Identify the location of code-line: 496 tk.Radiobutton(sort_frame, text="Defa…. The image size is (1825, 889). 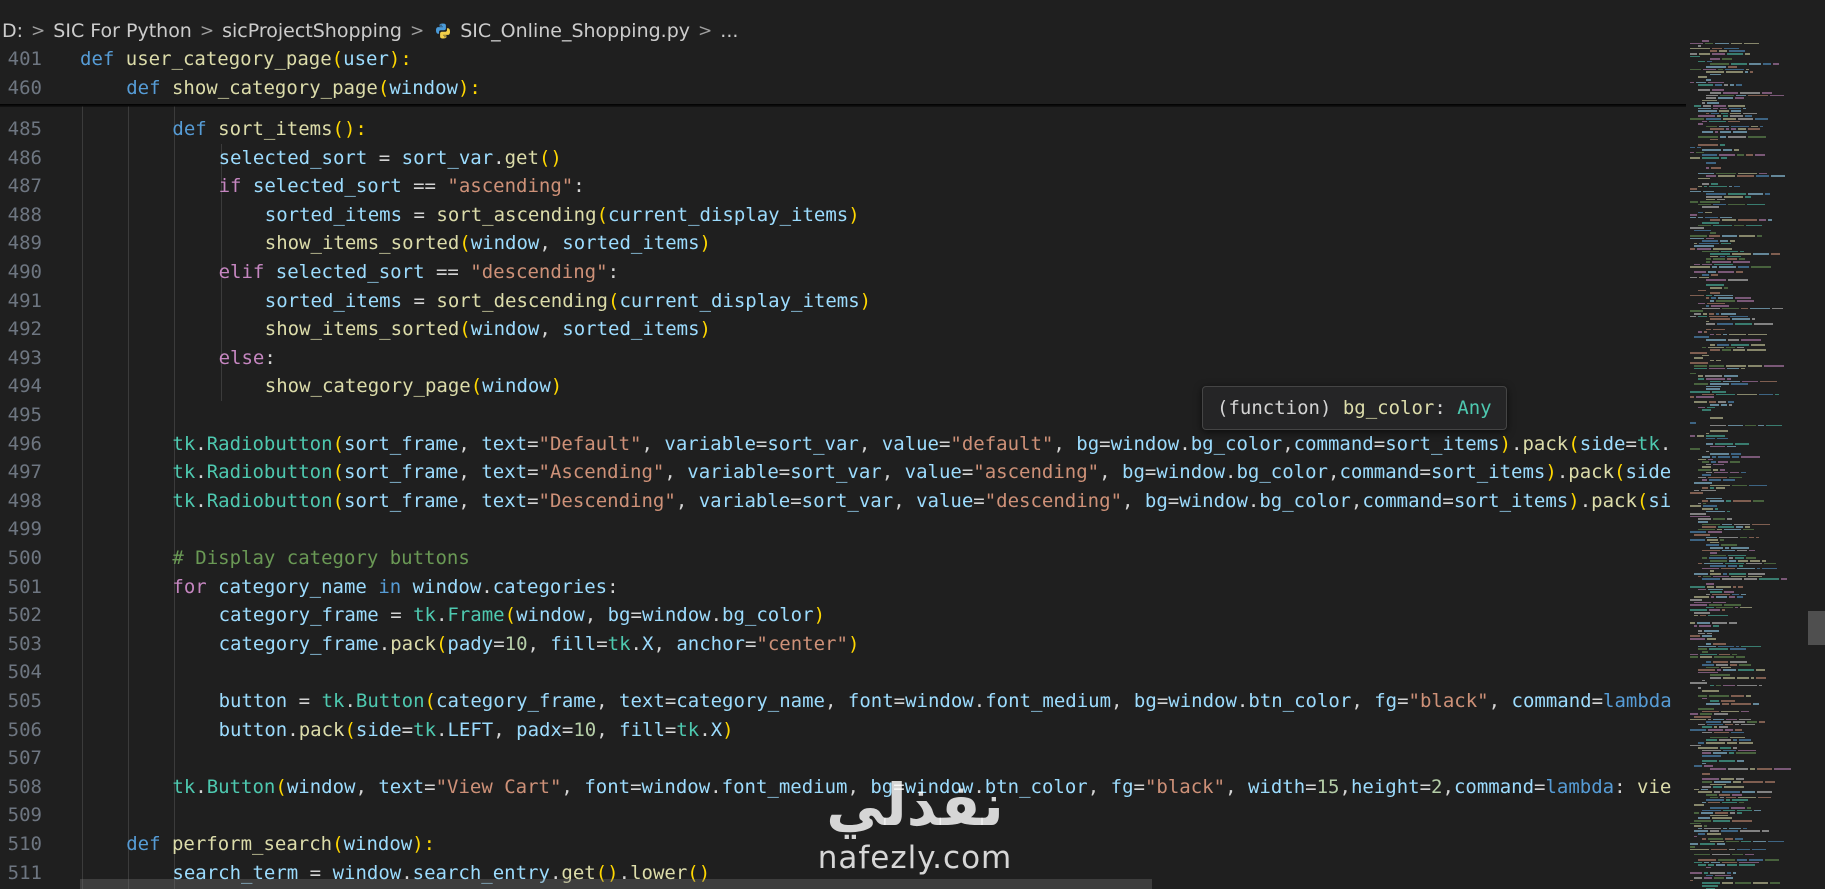
(843, 444).